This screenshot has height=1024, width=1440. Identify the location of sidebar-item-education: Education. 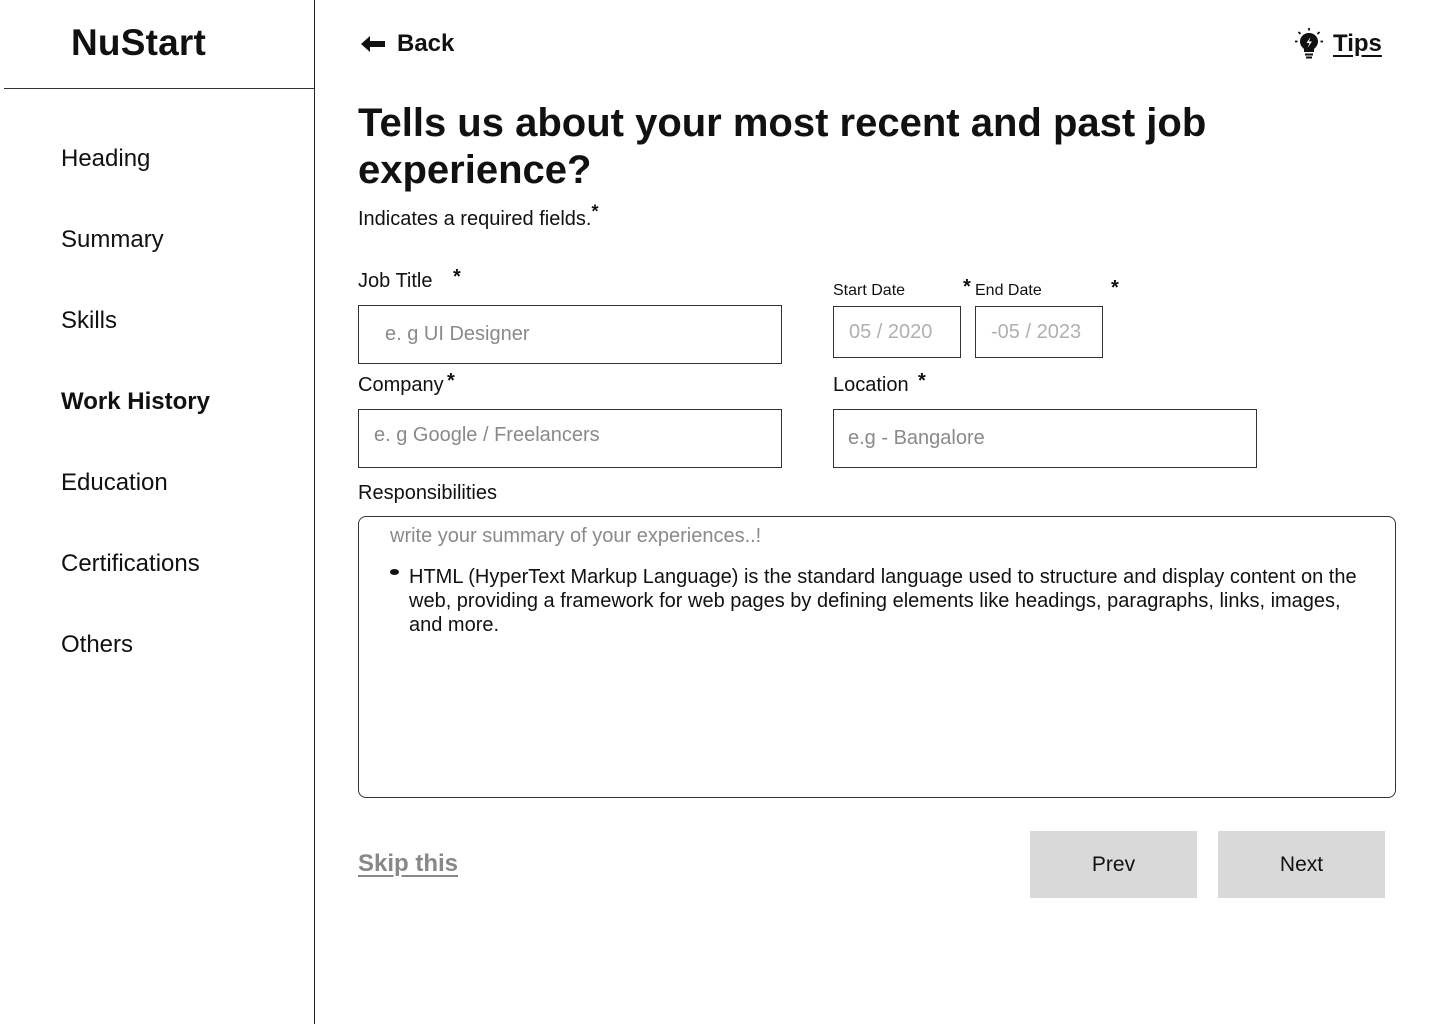
(114, 483).